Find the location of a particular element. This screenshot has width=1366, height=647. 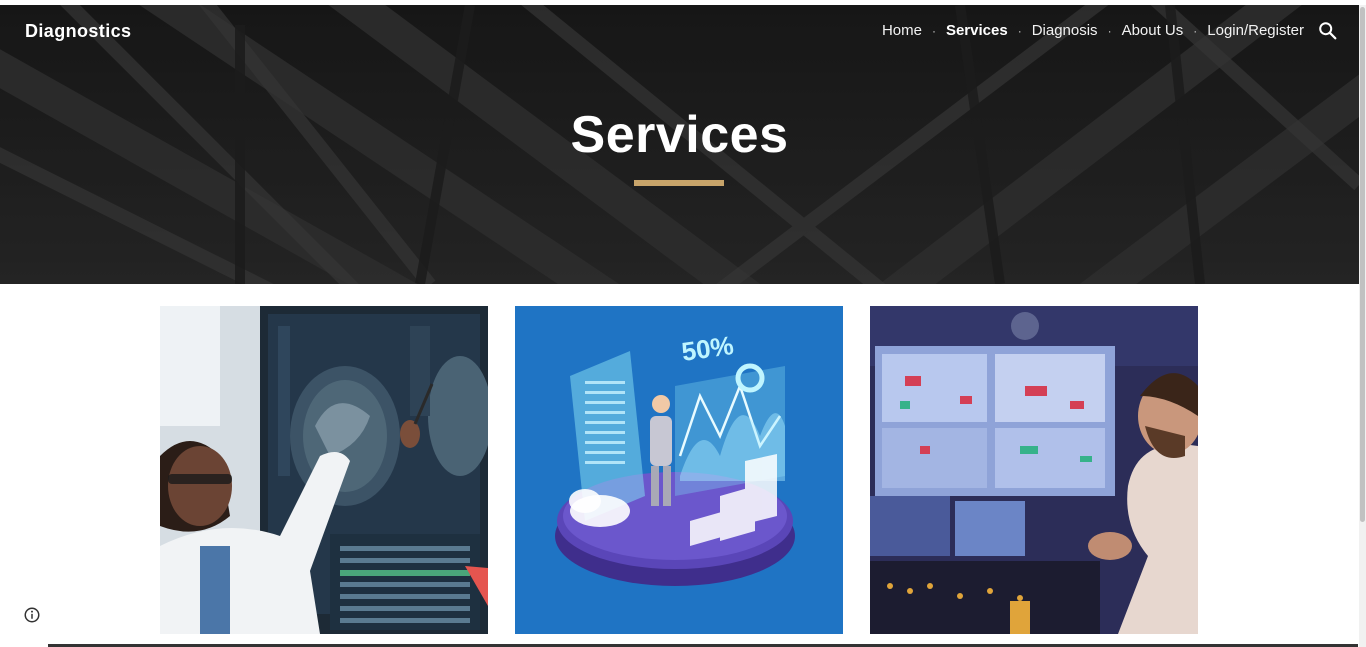

isometric-data-analytics-image: 50% is located at coordinates (679, 470).